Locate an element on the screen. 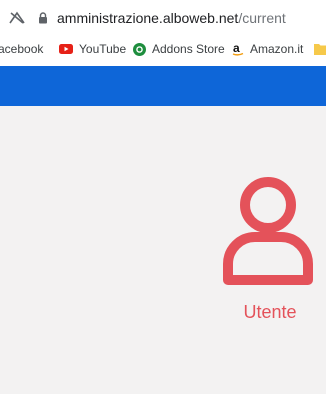 The width and height of the screenshot is (326, 394). bookmark-label: acebook is located at coordinates (22, 49).